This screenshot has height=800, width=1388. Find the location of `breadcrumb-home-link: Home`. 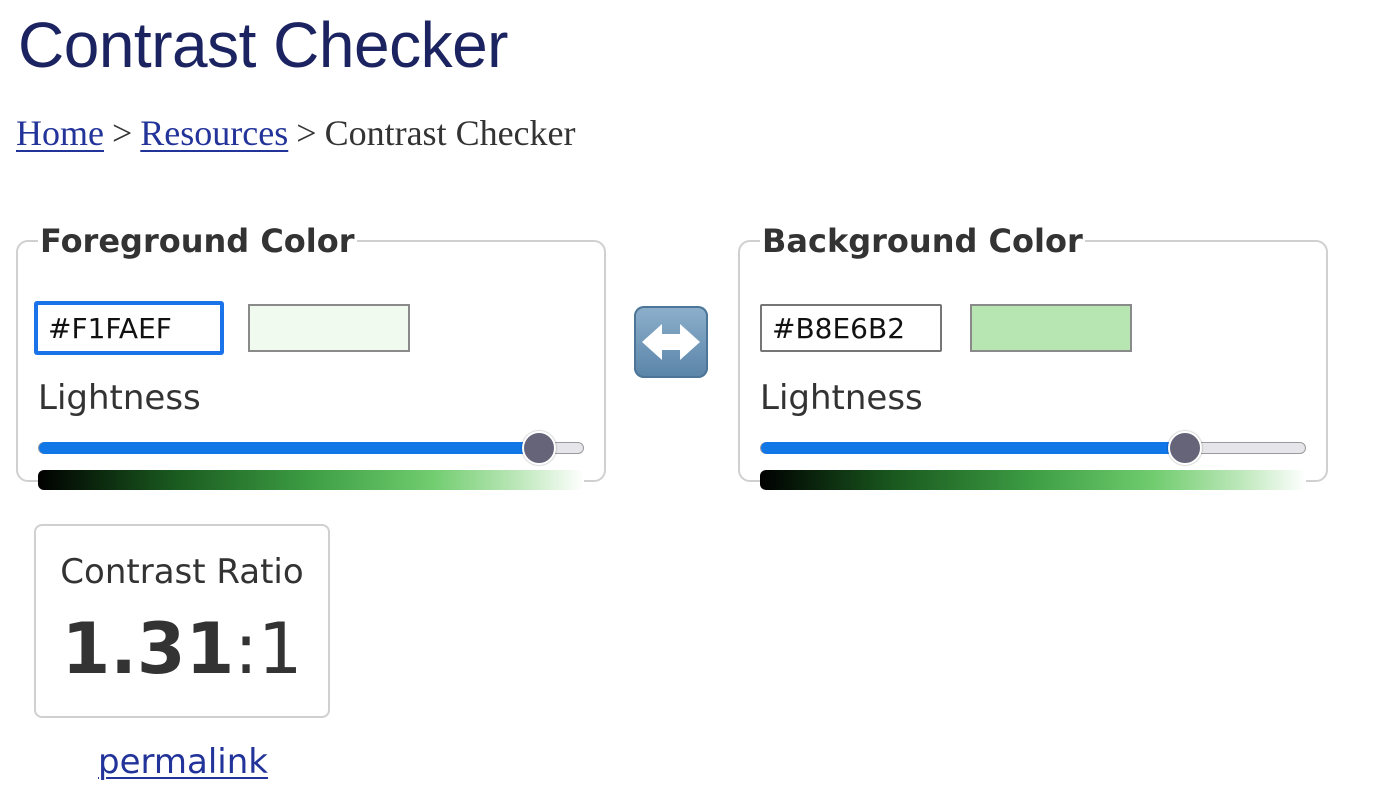

breadcrumb-home-link: Home is located at coordinates (60, 133).